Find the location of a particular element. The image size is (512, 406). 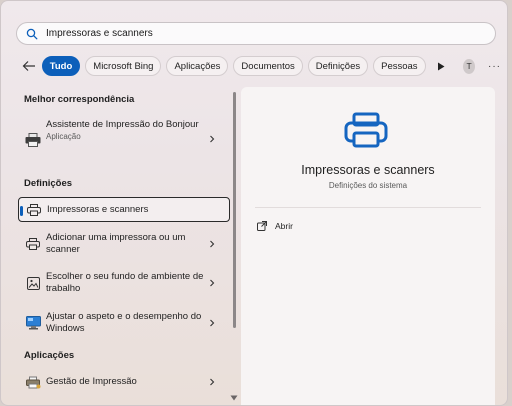

printer-large-icon is located at coordinates (366, 130).